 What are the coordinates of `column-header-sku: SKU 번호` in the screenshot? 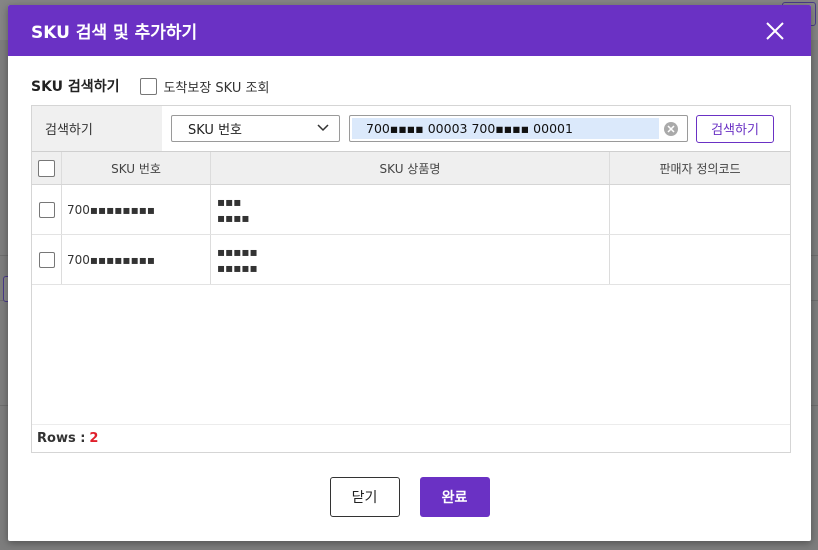 It's located at (136, 168).